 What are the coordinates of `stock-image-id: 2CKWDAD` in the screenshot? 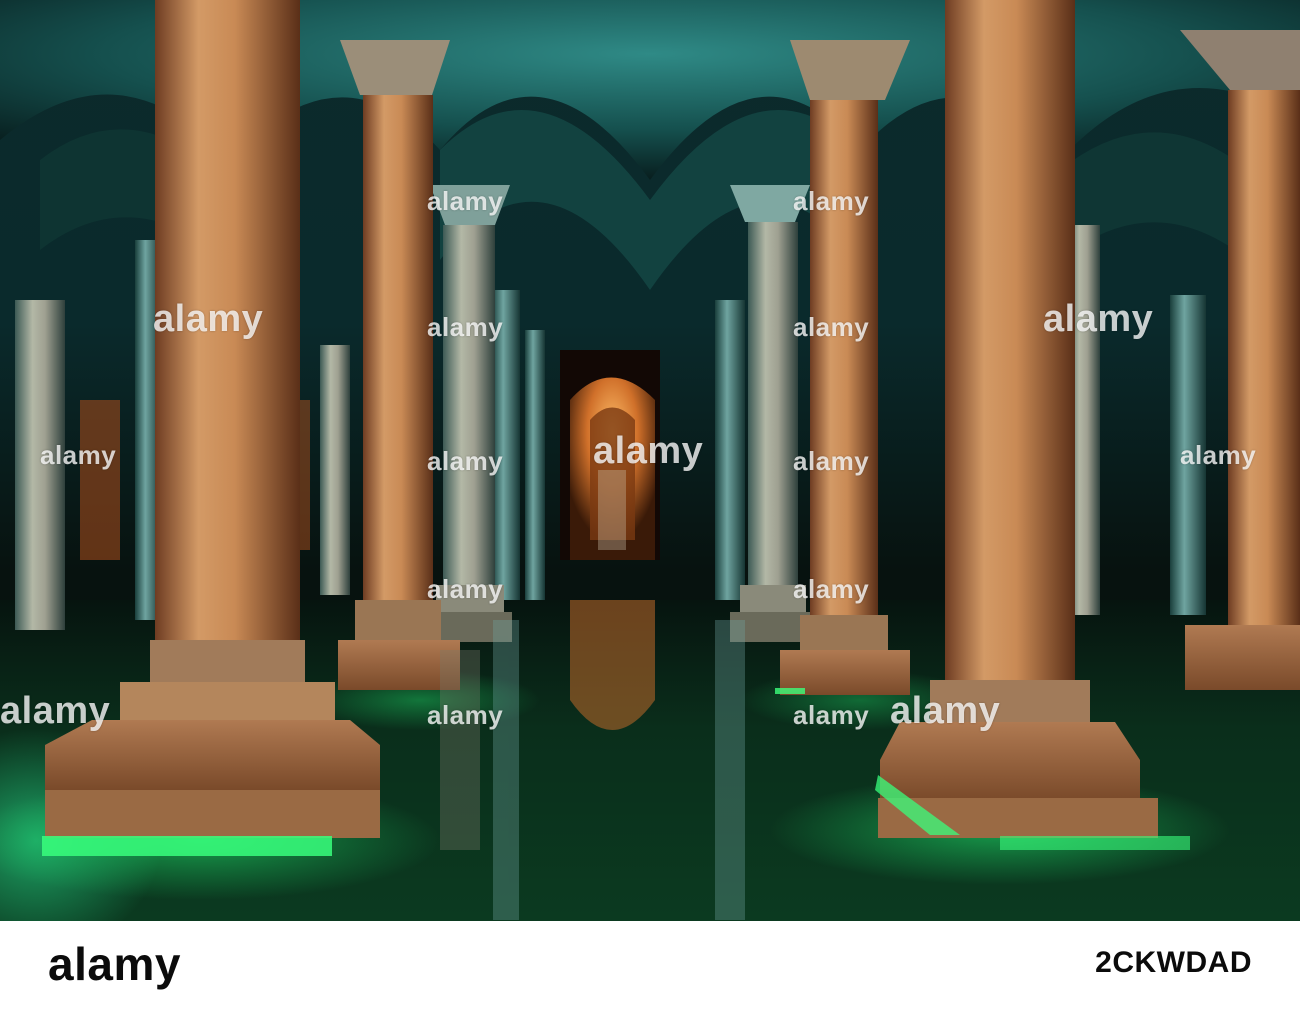 It's located at (1173, 962).